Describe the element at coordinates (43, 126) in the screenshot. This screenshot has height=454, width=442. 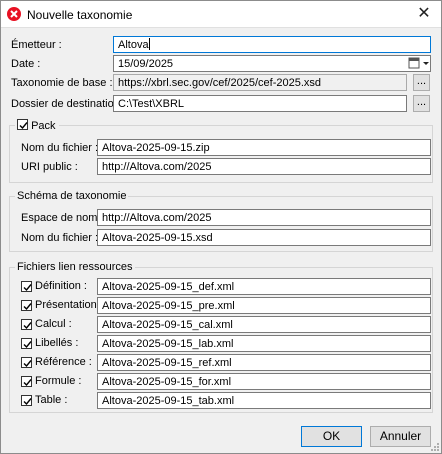
I see `pack-label: Pack` at that location.